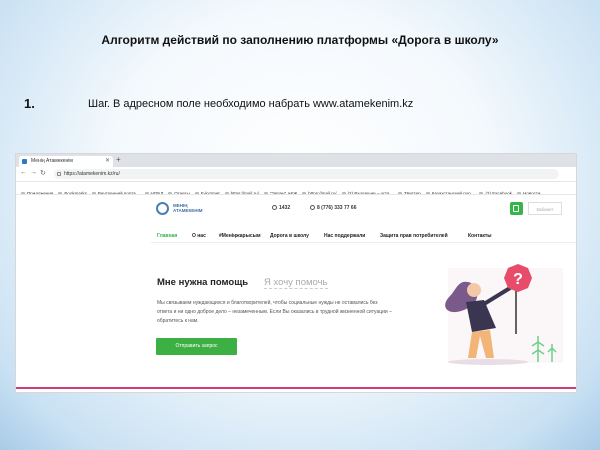  Describe the element at coordinates (92, 174) in the screenshot. I see `url-text: https://atamekenim.kz/ru/` at that location.